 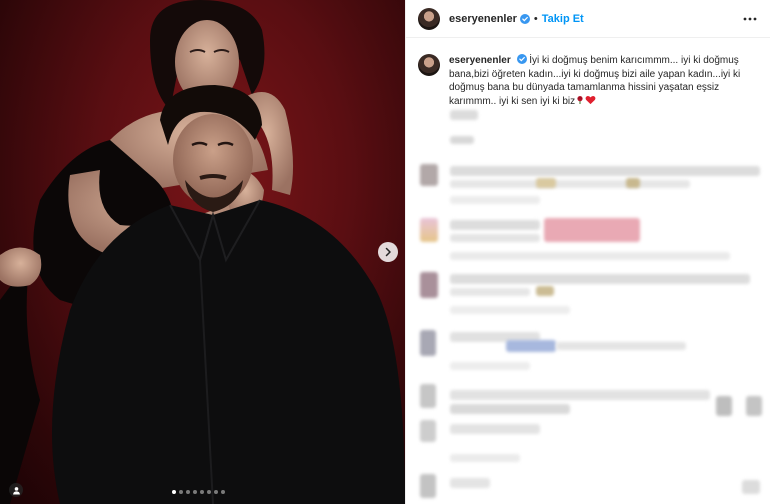 What do you see at coordinates (429, 65) in the screenshot?
I see `caption-avatar` at bounding box center [429, 65].